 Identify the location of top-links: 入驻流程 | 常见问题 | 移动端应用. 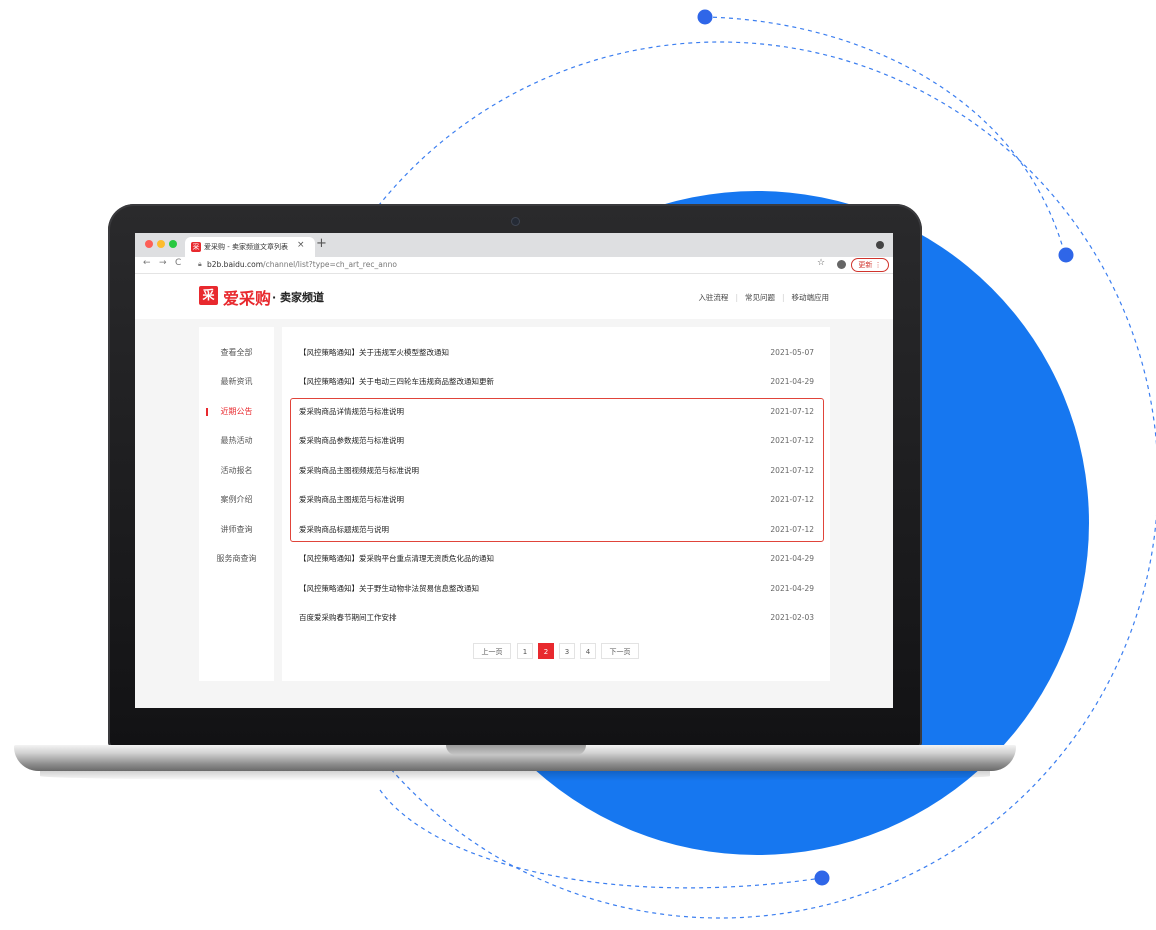
(764, 297).